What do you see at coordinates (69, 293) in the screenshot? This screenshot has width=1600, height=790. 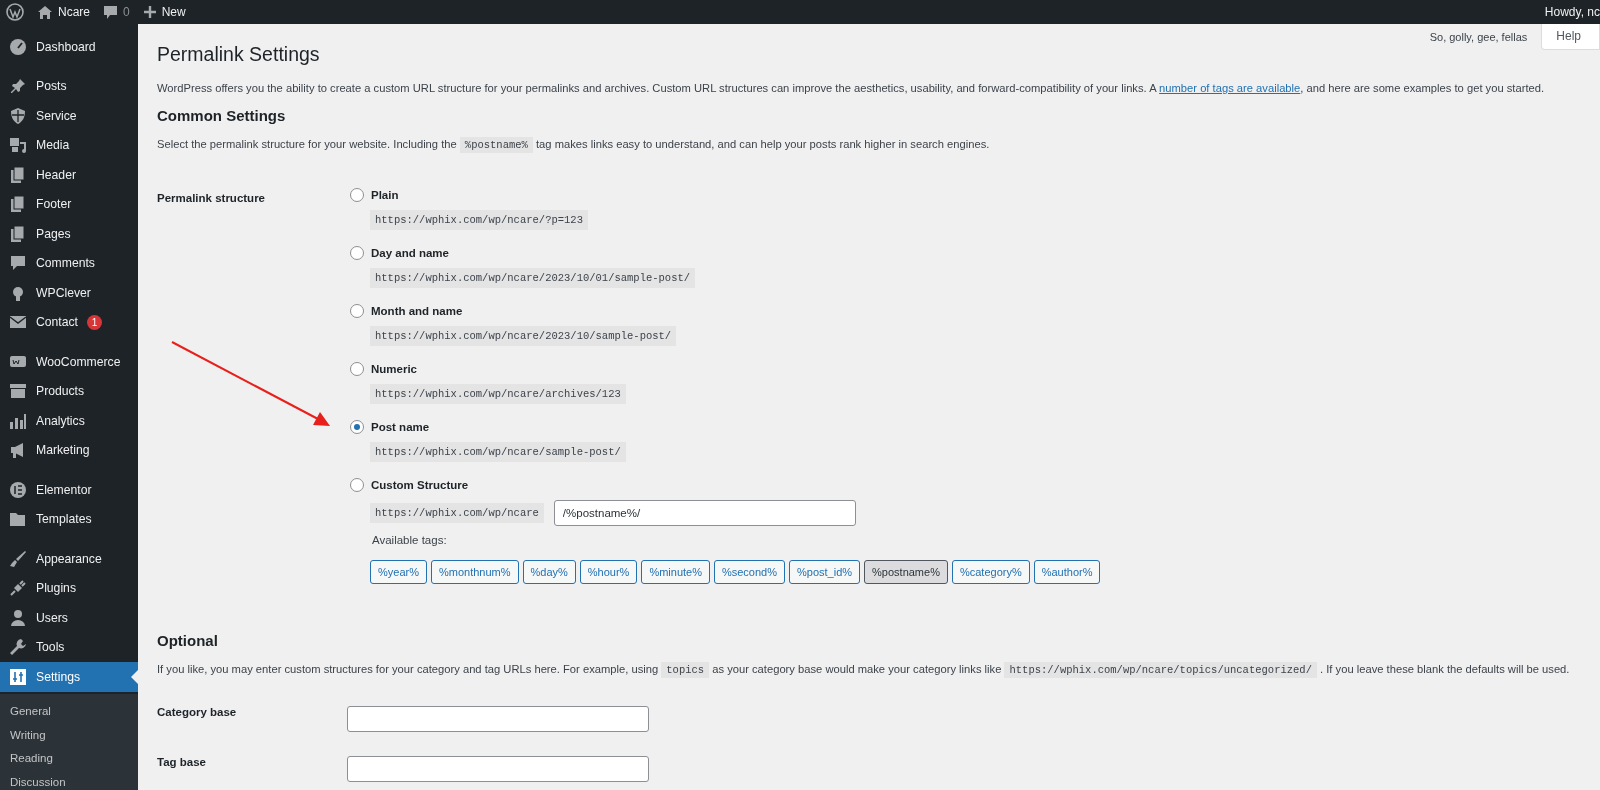 I see `sidebar-item: WPClever` at bounding box center [69, 293].